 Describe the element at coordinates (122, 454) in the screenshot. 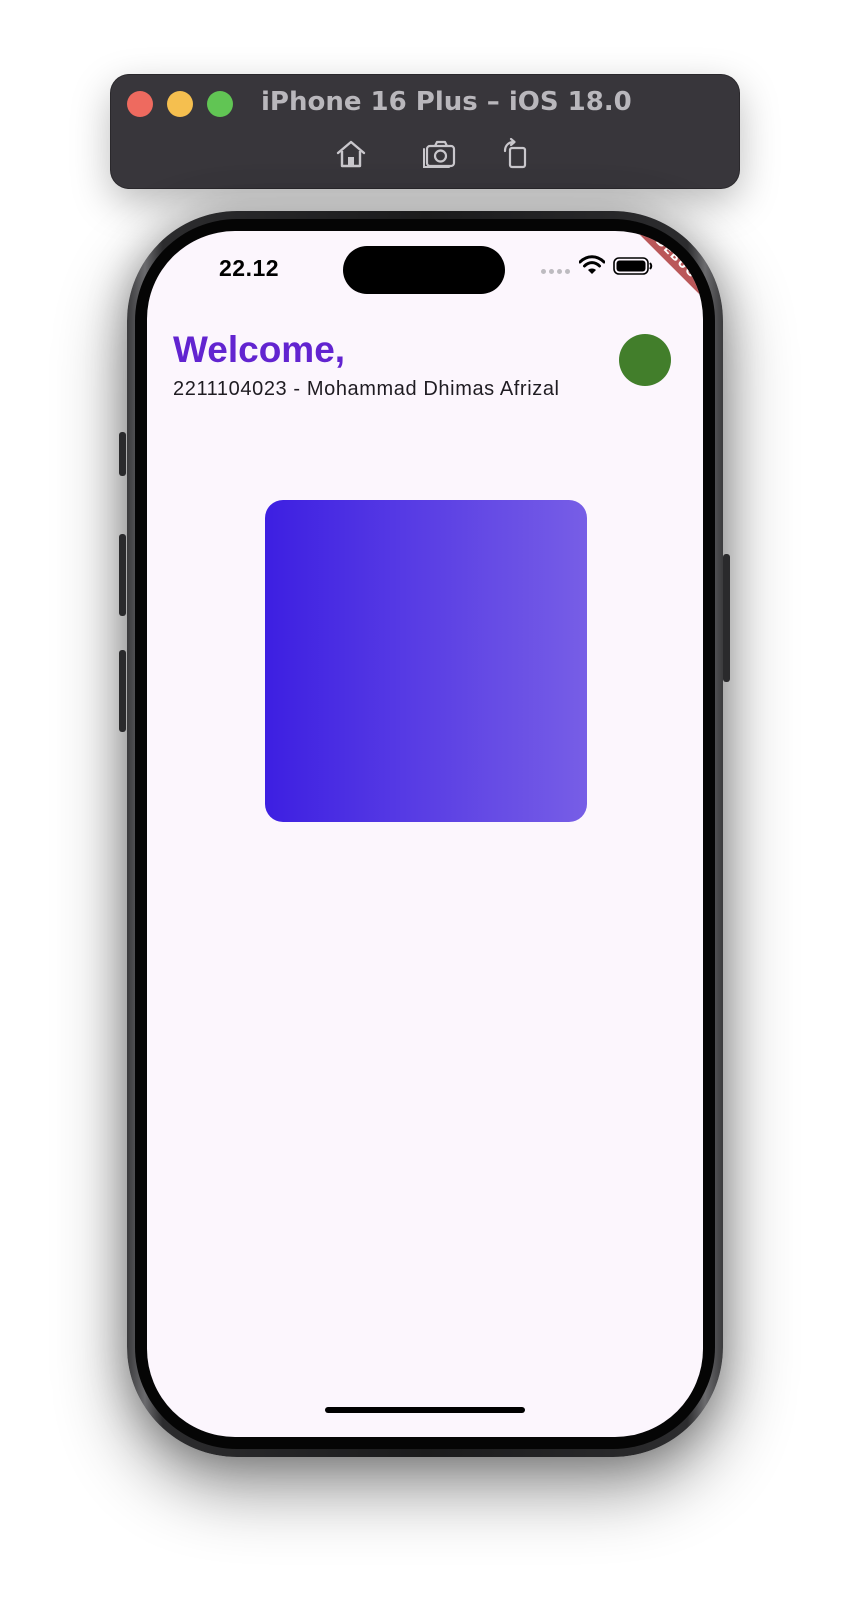

I see `action-button` at that location.